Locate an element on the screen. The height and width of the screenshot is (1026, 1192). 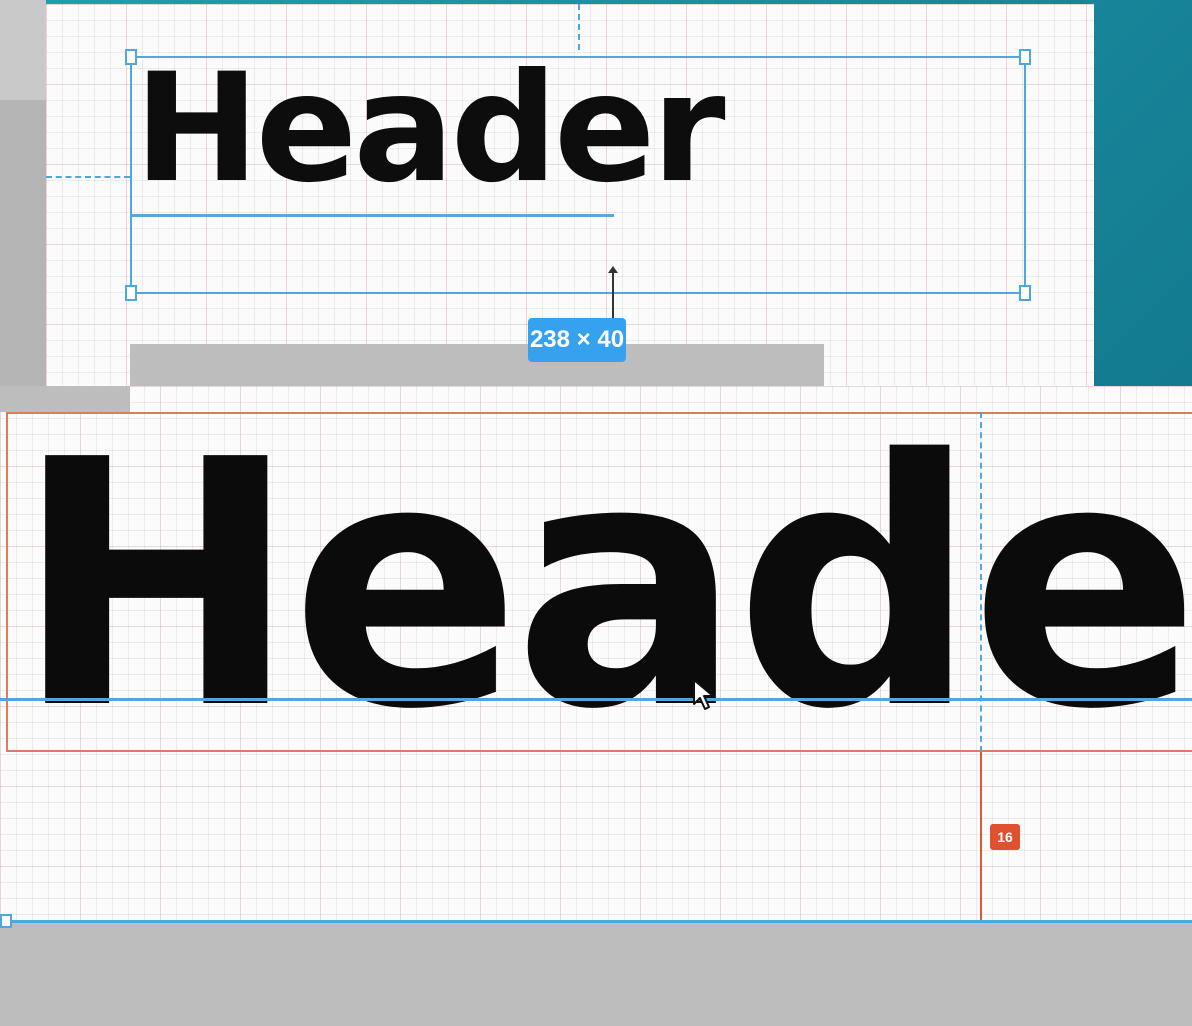
horizontal-guide is located at coordinates (88, 177).